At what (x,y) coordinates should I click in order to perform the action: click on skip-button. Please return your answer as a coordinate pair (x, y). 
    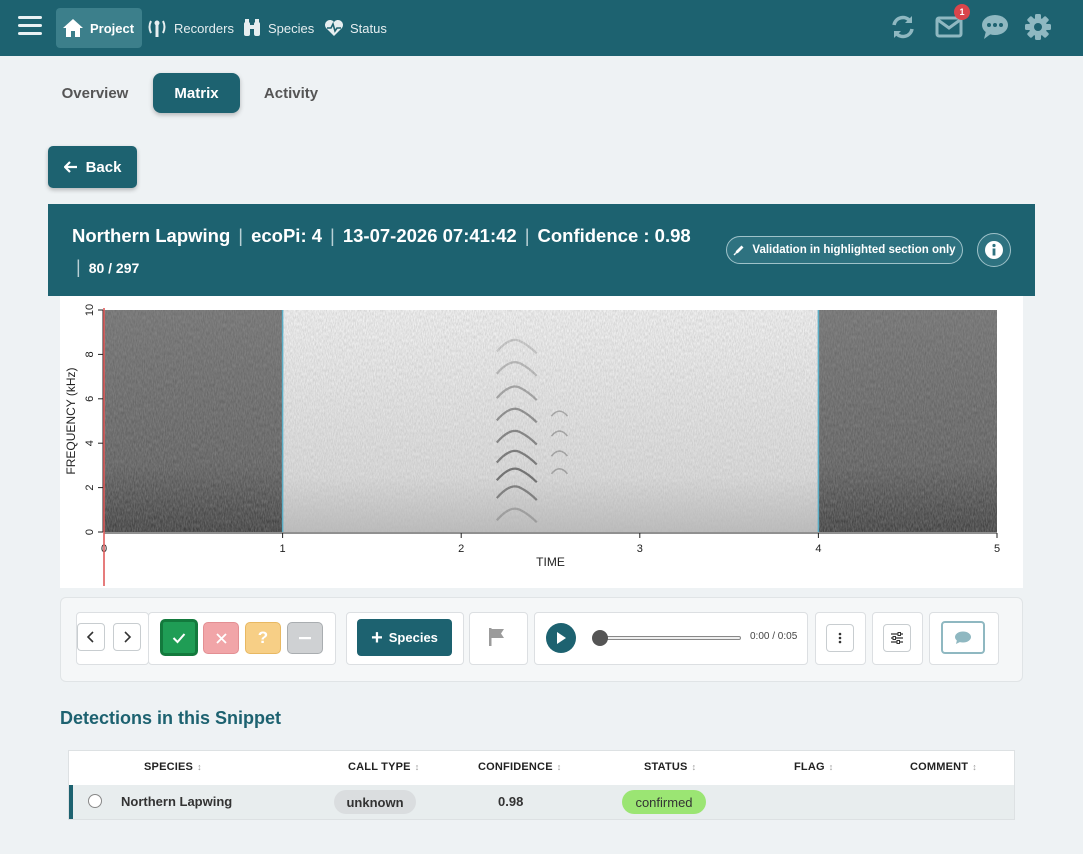
    Looking at the image, I should click on (305, 638).